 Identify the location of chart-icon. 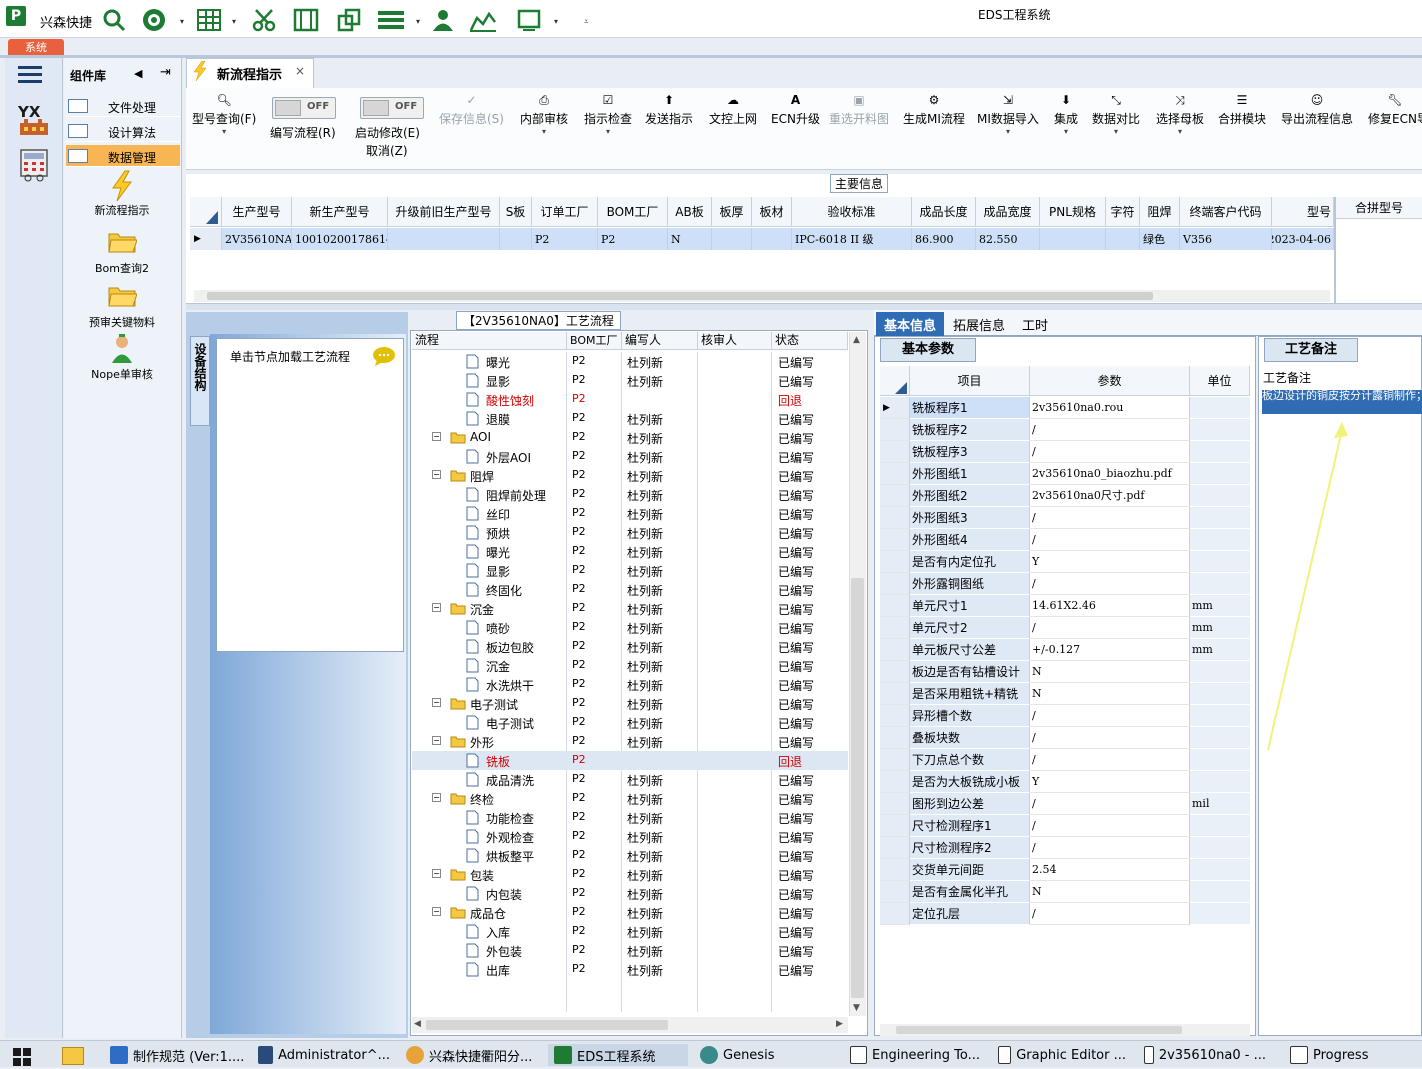
(483, 20).